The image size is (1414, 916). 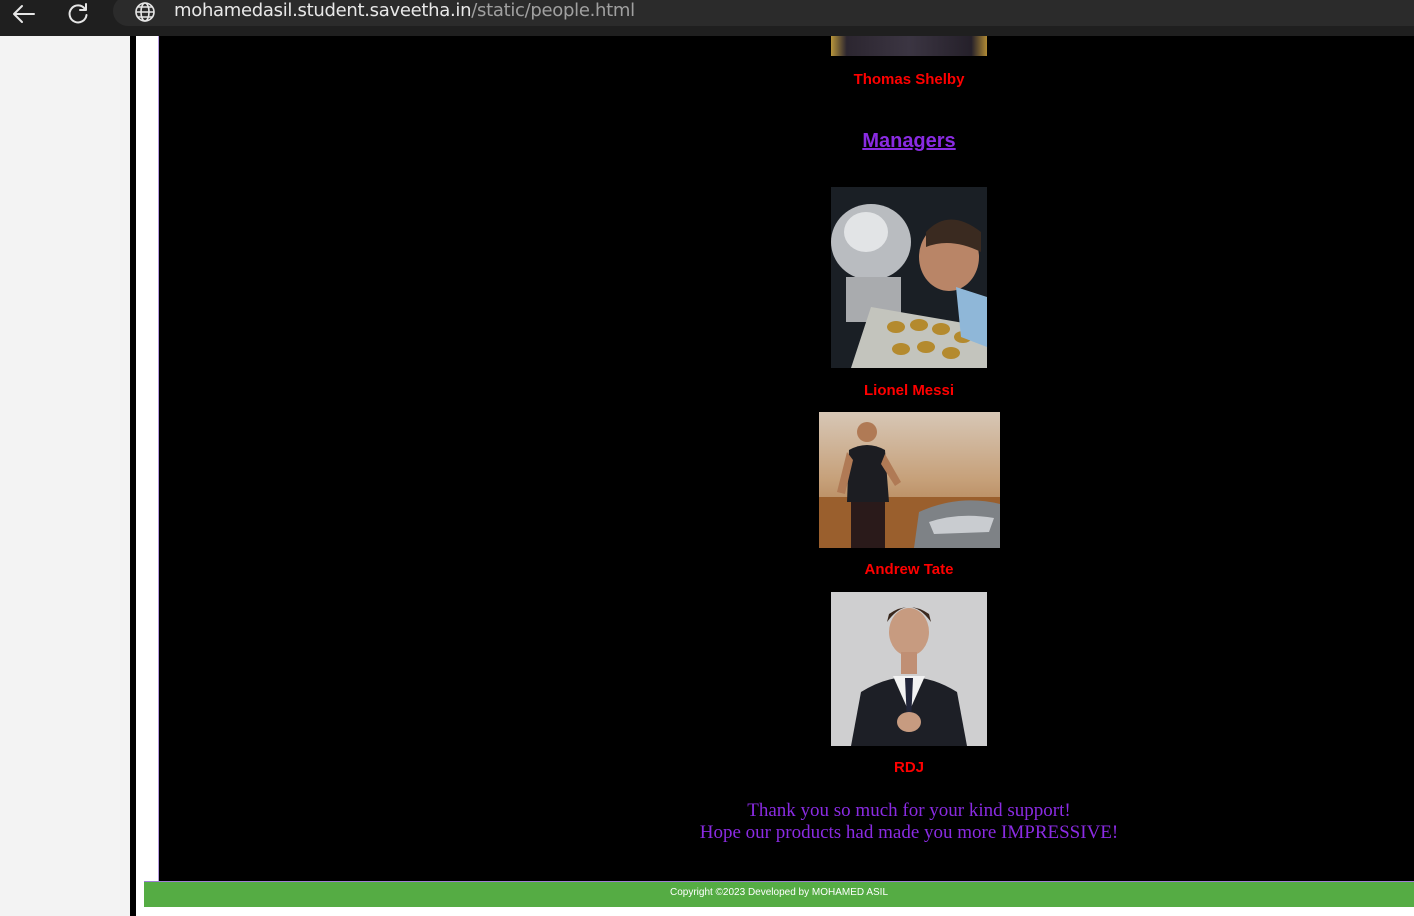 I want to click on trophy-portrait-image, so click(x=909, y=277).